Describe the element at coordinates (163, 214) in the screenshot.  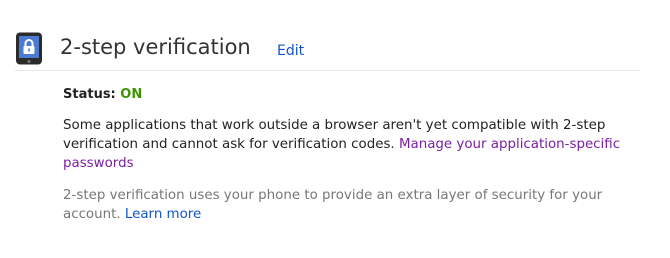
I see `learn-more-link: Learn more` at that location.